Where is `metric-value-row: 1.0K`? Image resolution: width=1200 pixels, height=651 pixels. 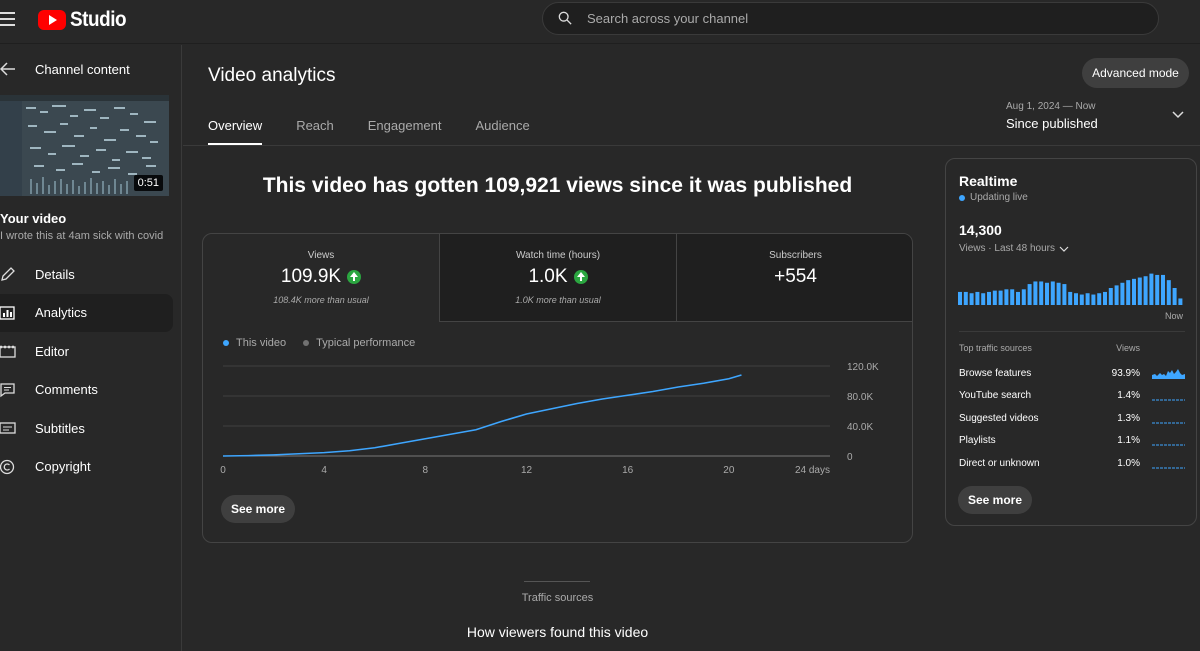 metric-value-row: 1.0K is located at coordinates (558, 277).